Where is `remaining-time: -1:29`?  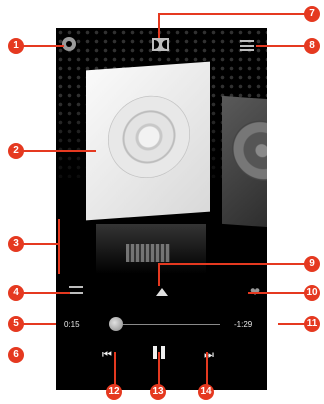 remaining-time: -1:29 is located at coordinates (243, 324).